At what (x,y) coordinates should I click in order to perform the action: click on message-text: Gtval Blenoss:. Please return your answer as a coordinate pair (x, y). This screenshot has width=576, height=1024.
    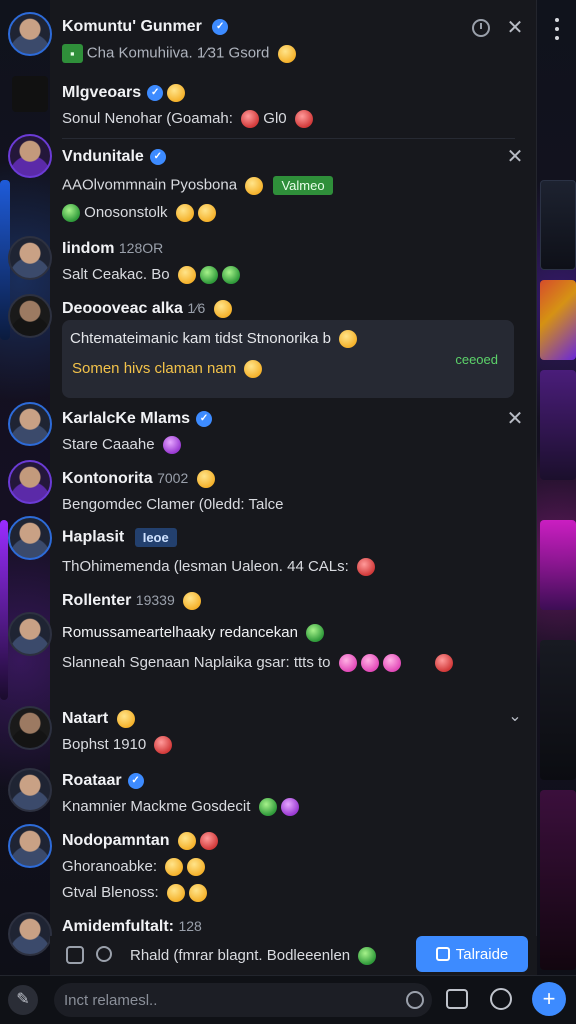
    Looking at the image, I should click on (134, 893).